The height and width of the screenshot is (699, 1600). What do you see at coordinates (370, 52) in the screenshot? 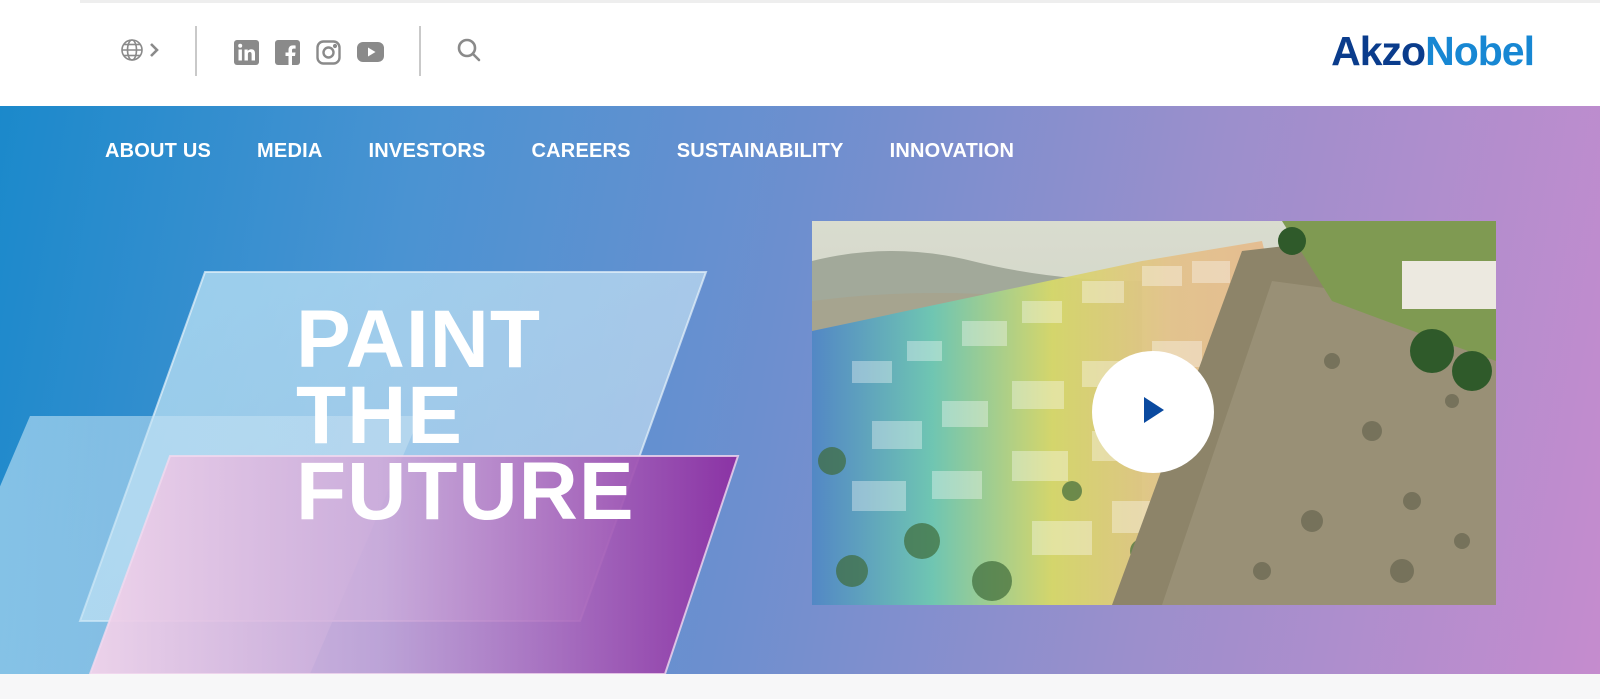
I see `youtube-icon` at bounding box center [370, 52].